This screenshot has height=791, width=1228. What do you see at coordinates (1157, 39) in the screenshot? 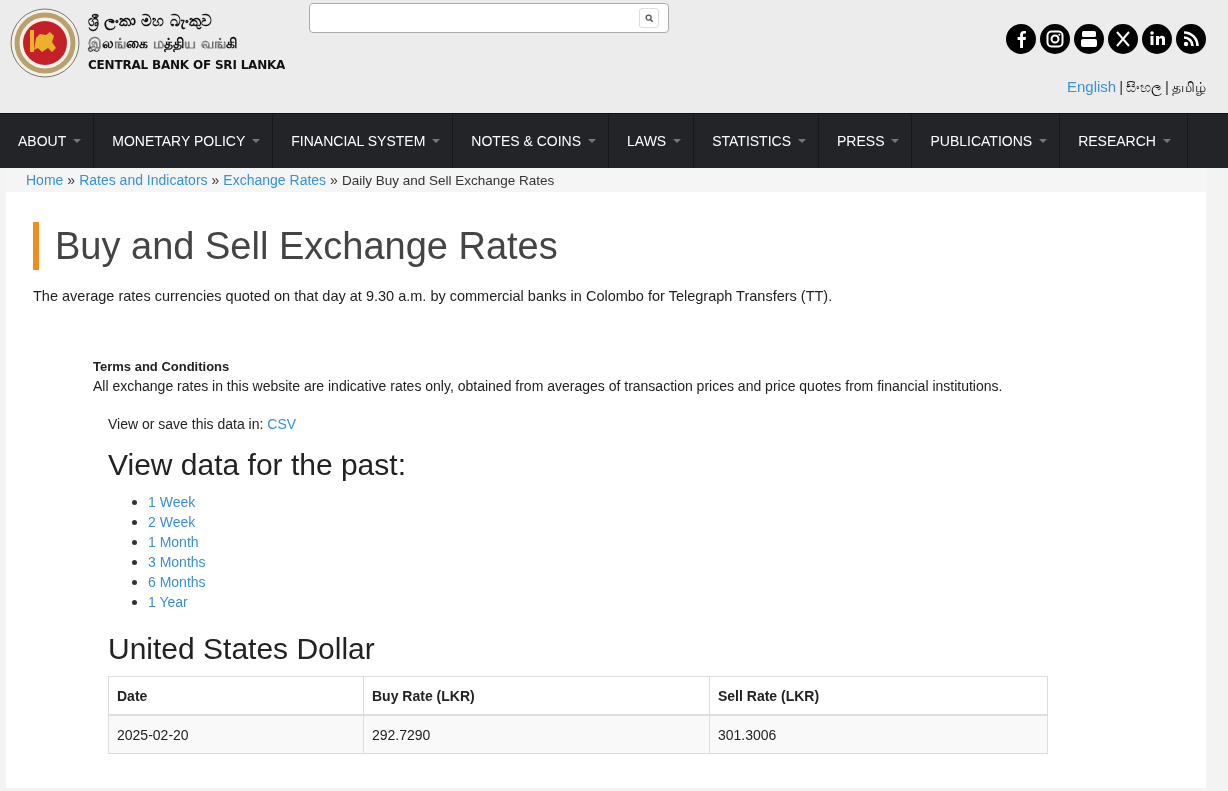
I see `linkedin-icon` at bounding box center [1157, 39].